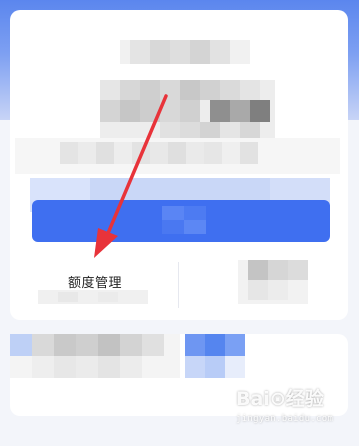 This screenshot has width=359, height=446. I want to click on watermark-url-text: jingyan.baidu.com, so click(285, 419).